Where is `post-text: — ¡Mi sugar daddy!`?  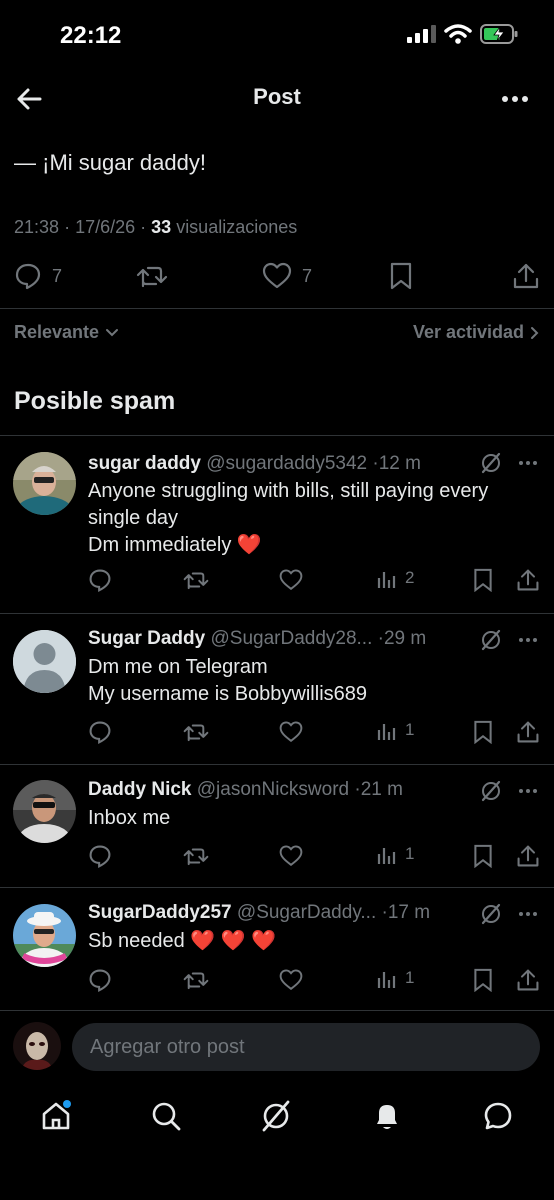 post-text: — ¡Mi sugar daddy! is located at coordinates (110, 162).